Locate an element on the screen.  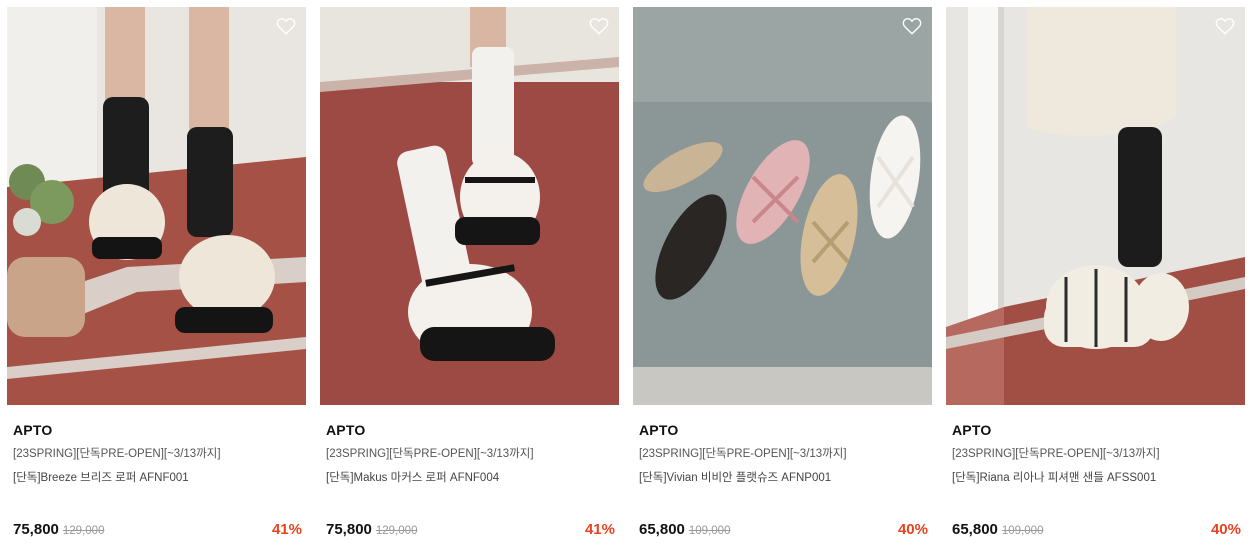
product-name: [단독]Makus 마커스 로퍼 AFNF004 is located at coordinates (470, 478).